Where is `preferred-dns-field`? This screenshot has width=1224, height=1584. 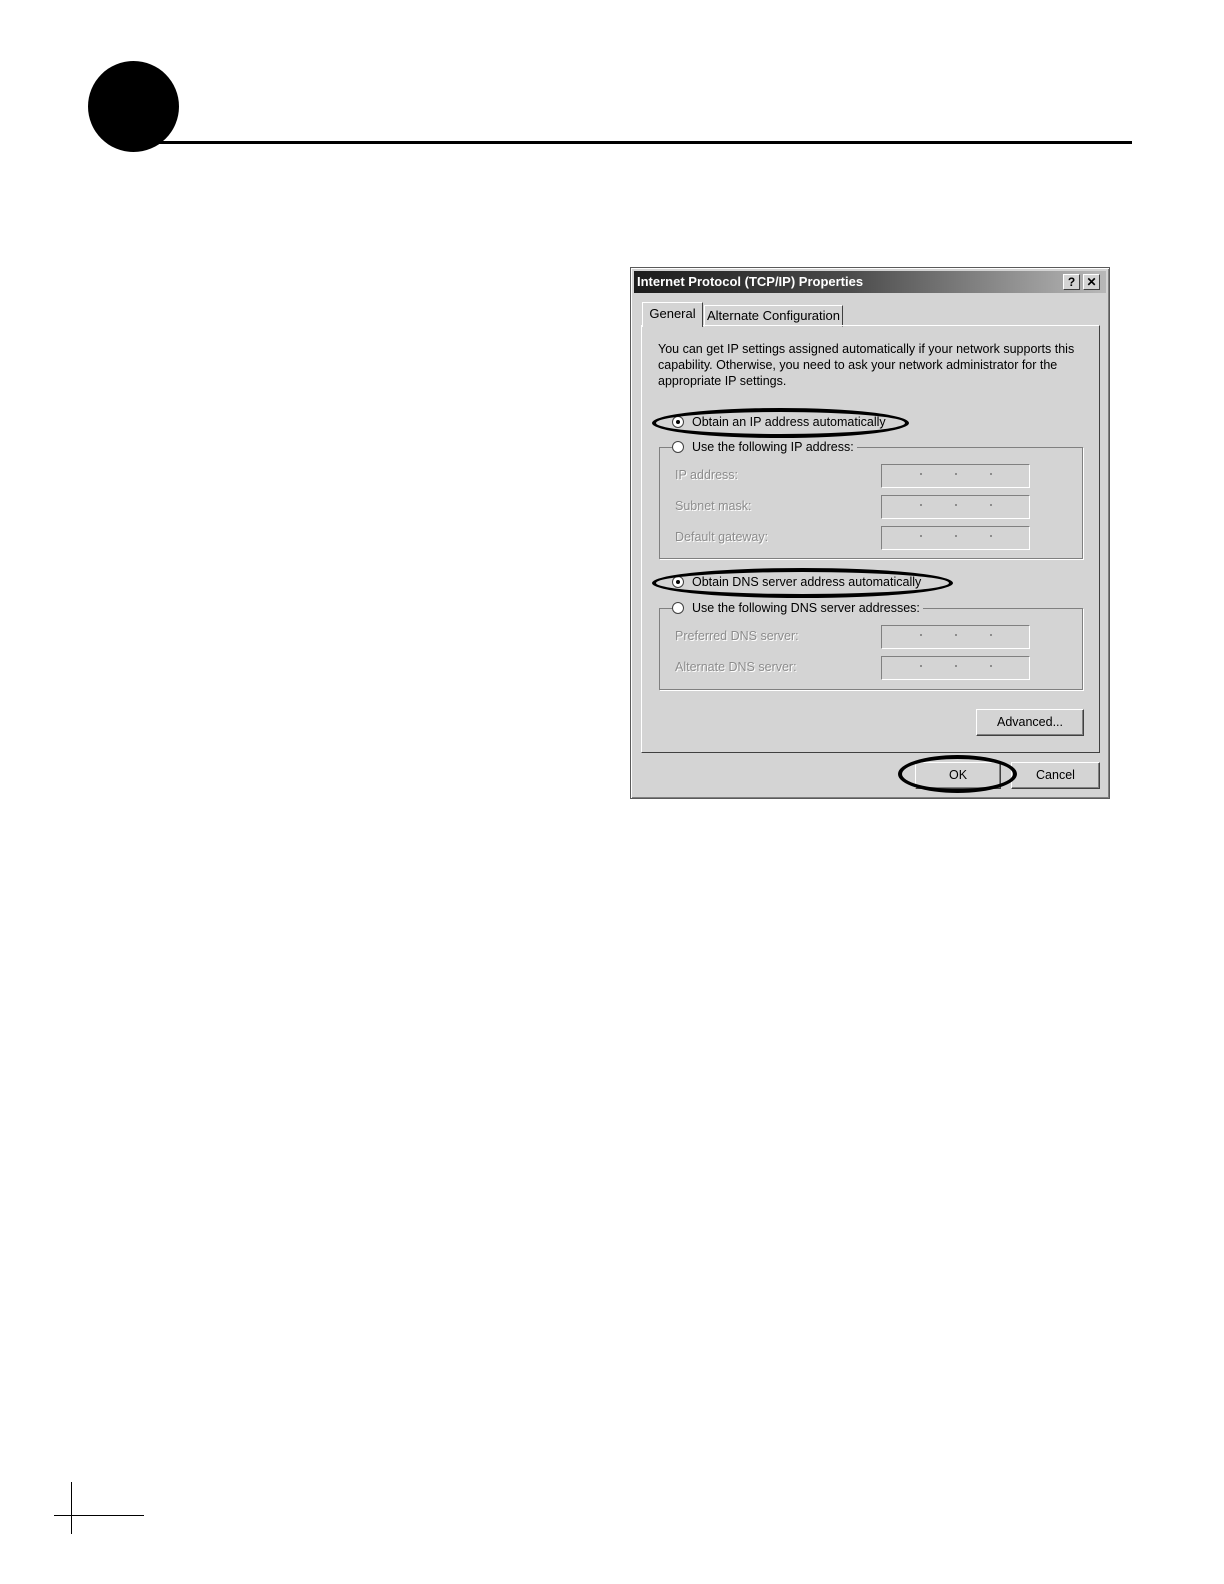 preferred-dns-field is located at coordinates (955, 637).